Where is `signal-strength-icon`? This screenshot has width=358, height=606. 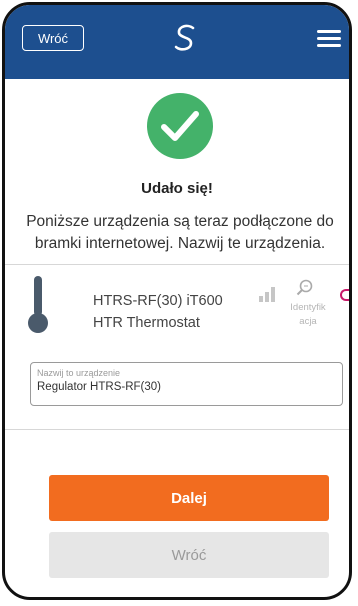
signal-strength-icon is located at coordinates (267, 294).